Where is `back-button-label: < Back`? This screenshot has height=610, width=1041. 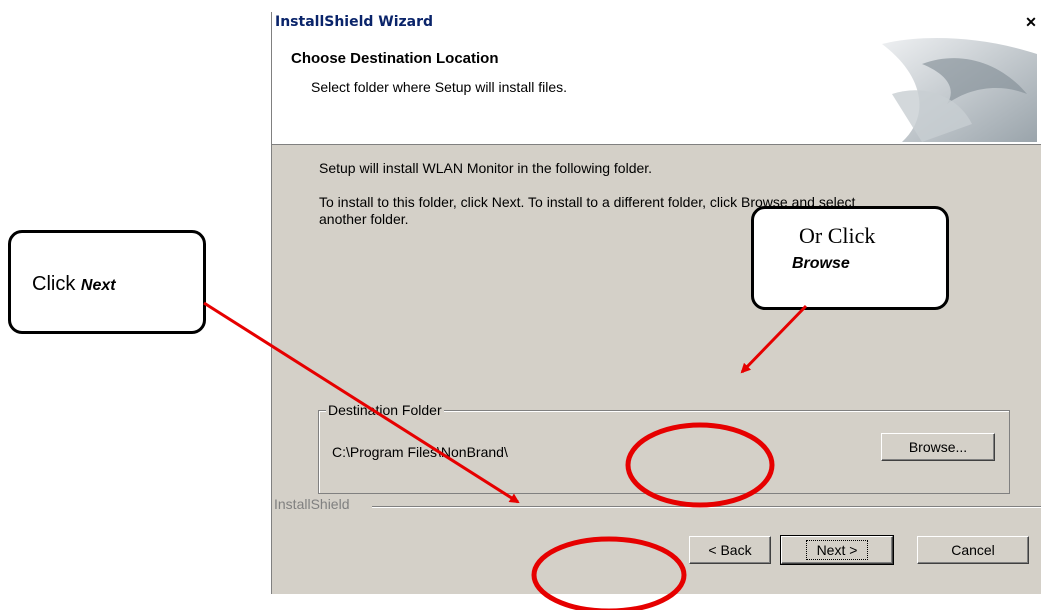 back-button-label: < Back is located at coordinates (730, 550).